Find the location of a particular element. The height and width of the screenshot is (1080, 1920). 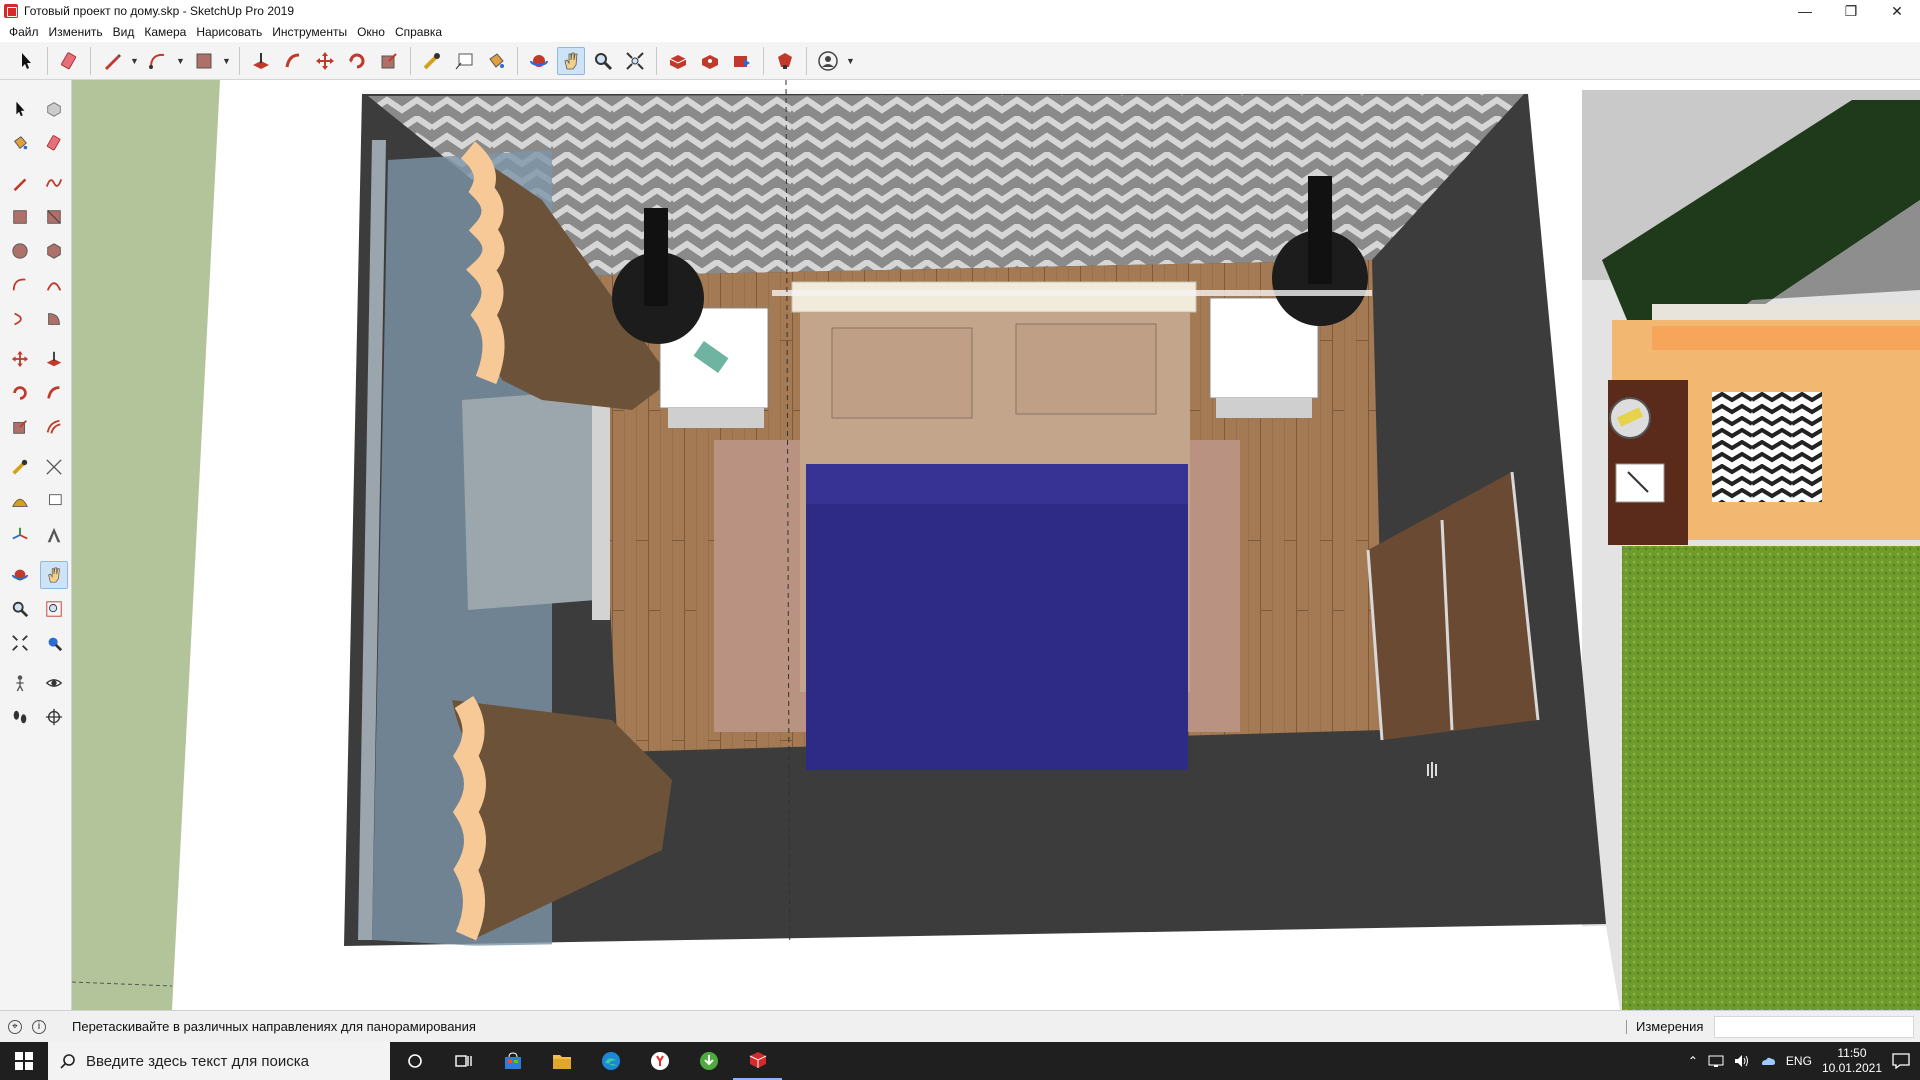

geo-location-icon: ⌖ is located at coordinates (15, 1026).